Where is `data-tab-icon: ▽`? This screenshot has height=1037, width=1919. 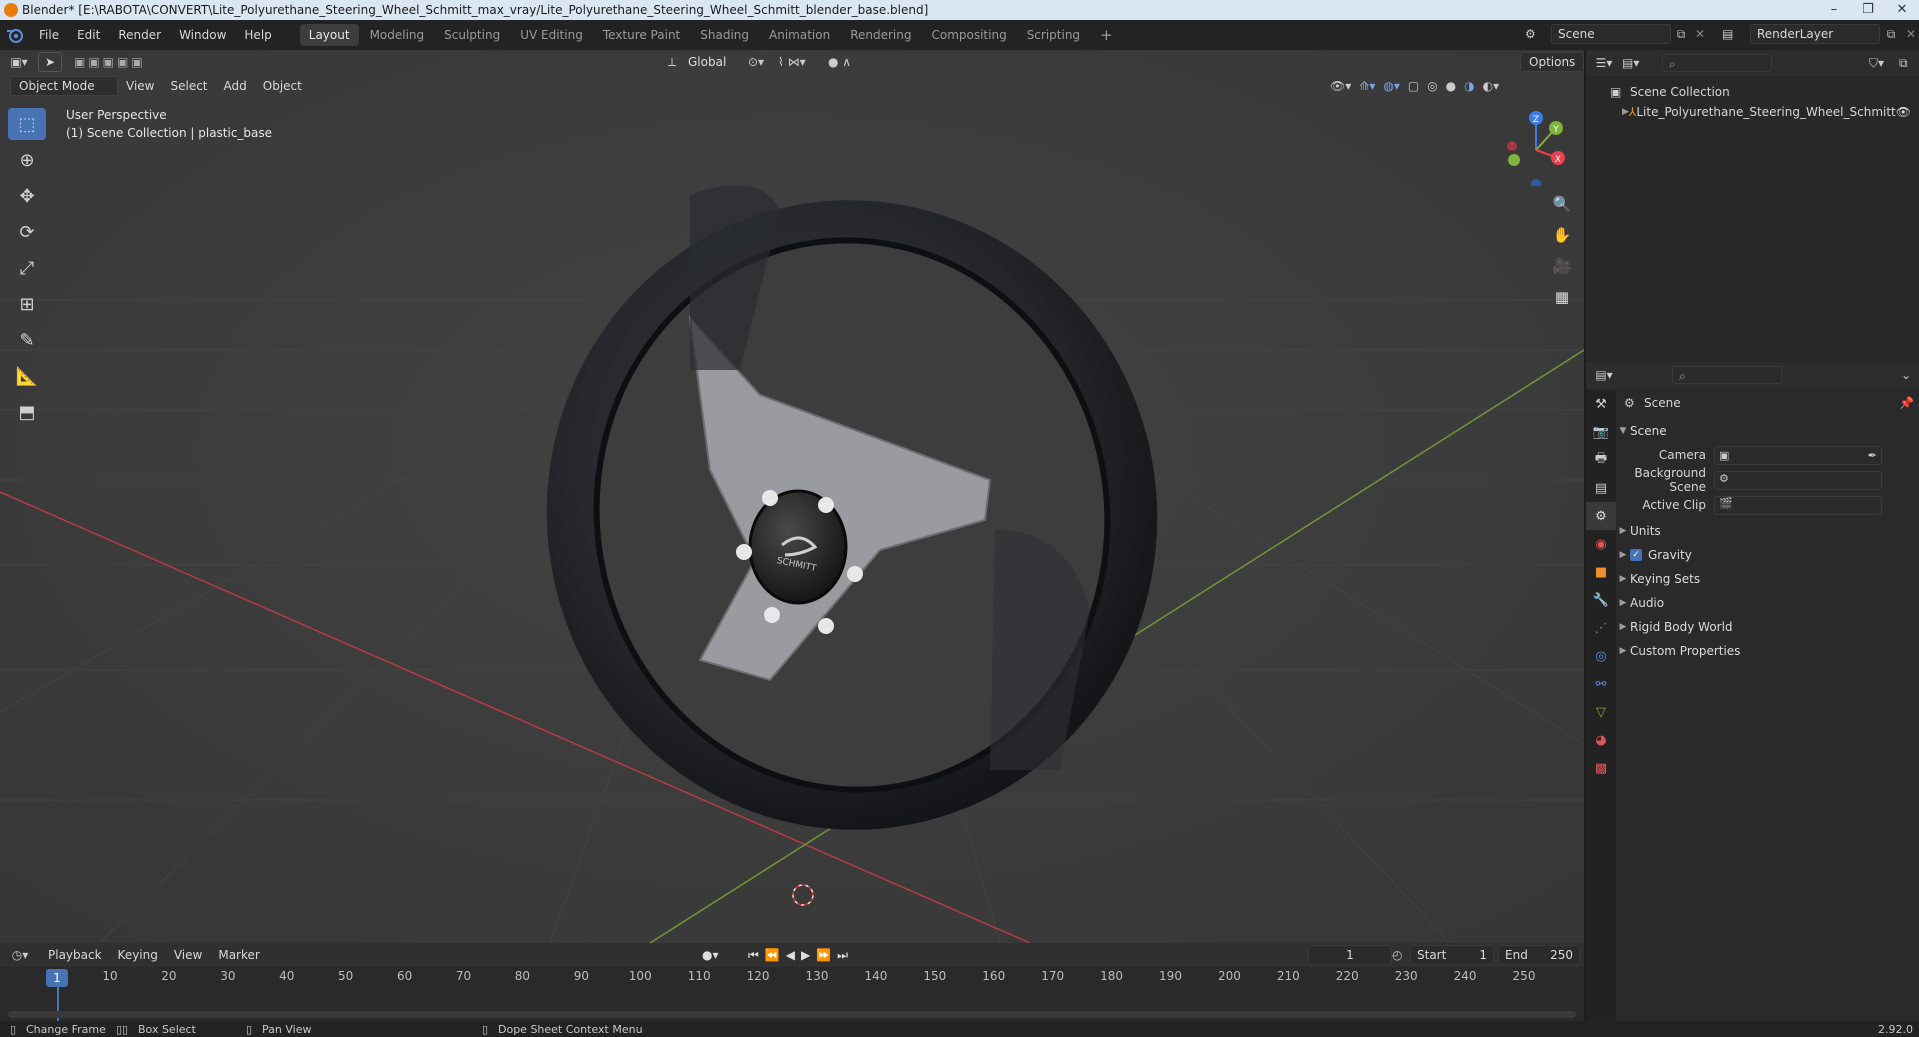
data-tab-icon: ▽ is located at coordinates (1601, 712).